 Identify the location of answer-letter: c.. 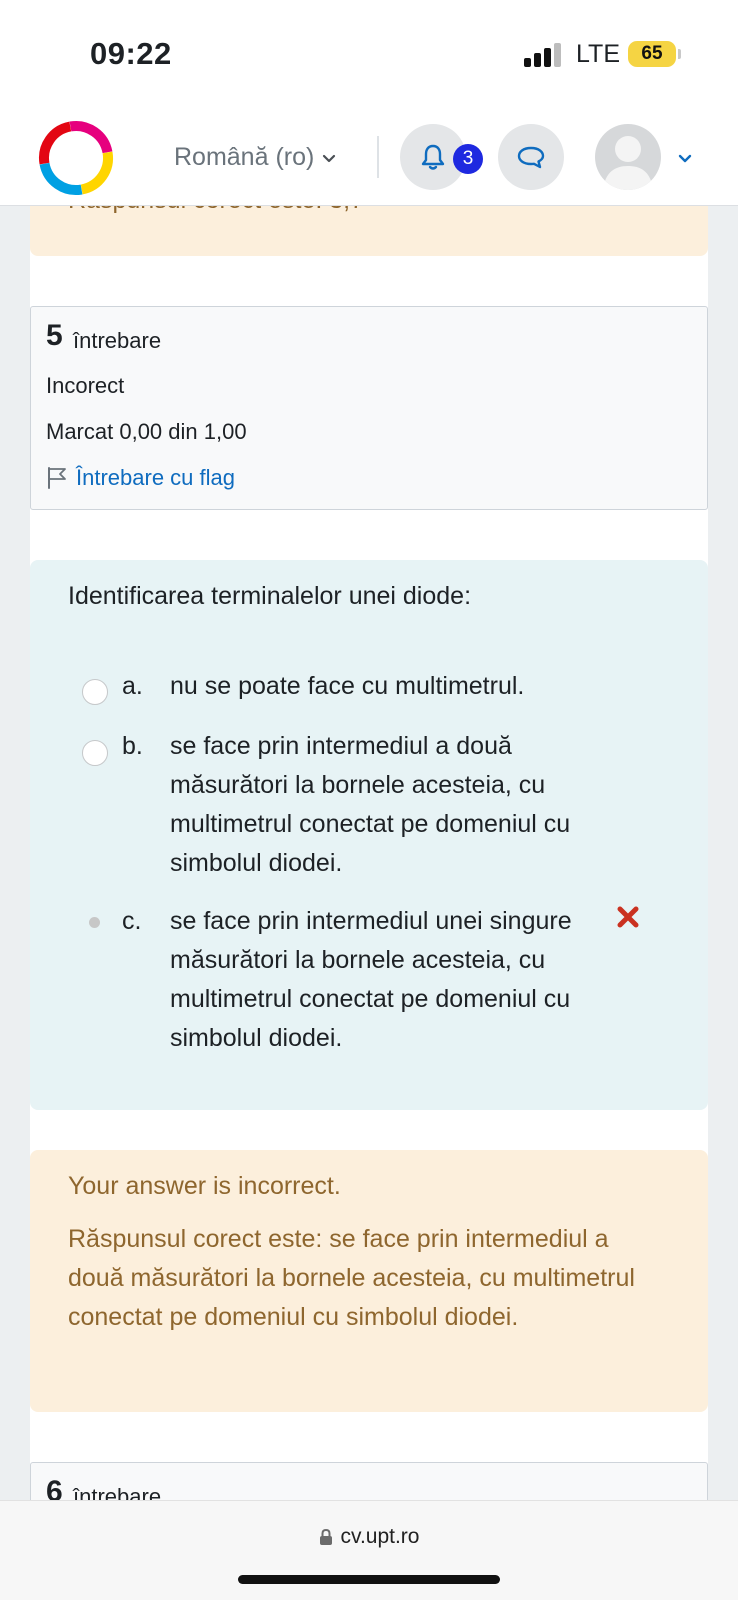
(132, 921).